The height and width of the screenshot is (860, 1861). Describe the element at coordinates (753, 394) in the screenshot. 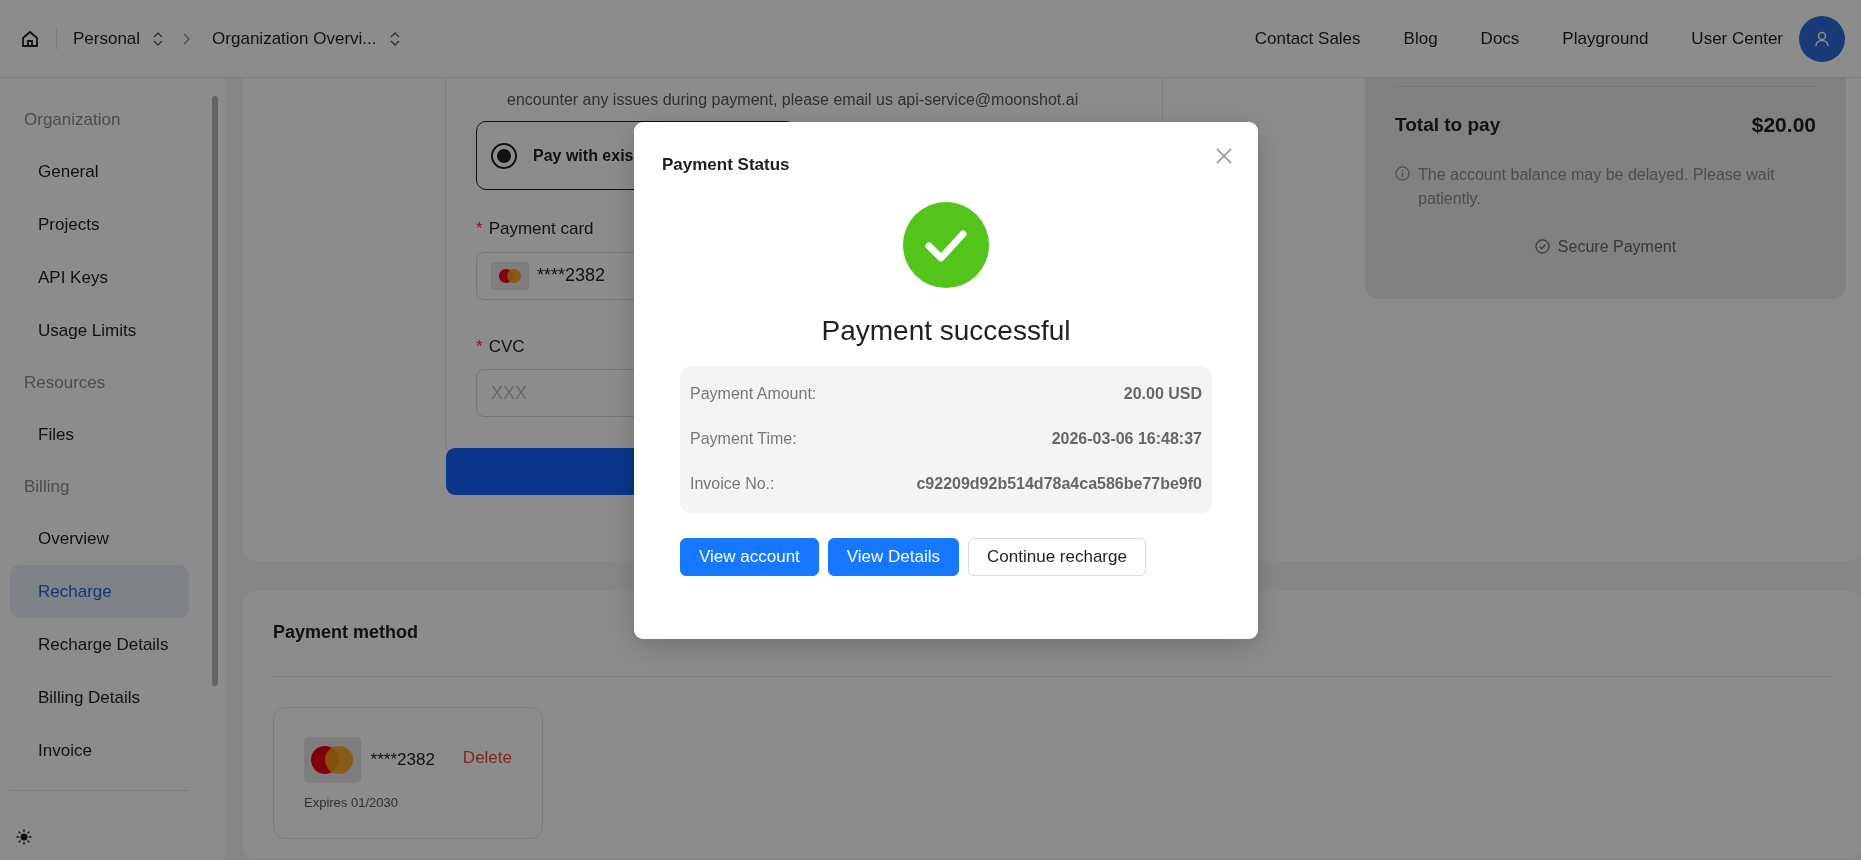

I see `detail-label: Payment Amount:` at that location.